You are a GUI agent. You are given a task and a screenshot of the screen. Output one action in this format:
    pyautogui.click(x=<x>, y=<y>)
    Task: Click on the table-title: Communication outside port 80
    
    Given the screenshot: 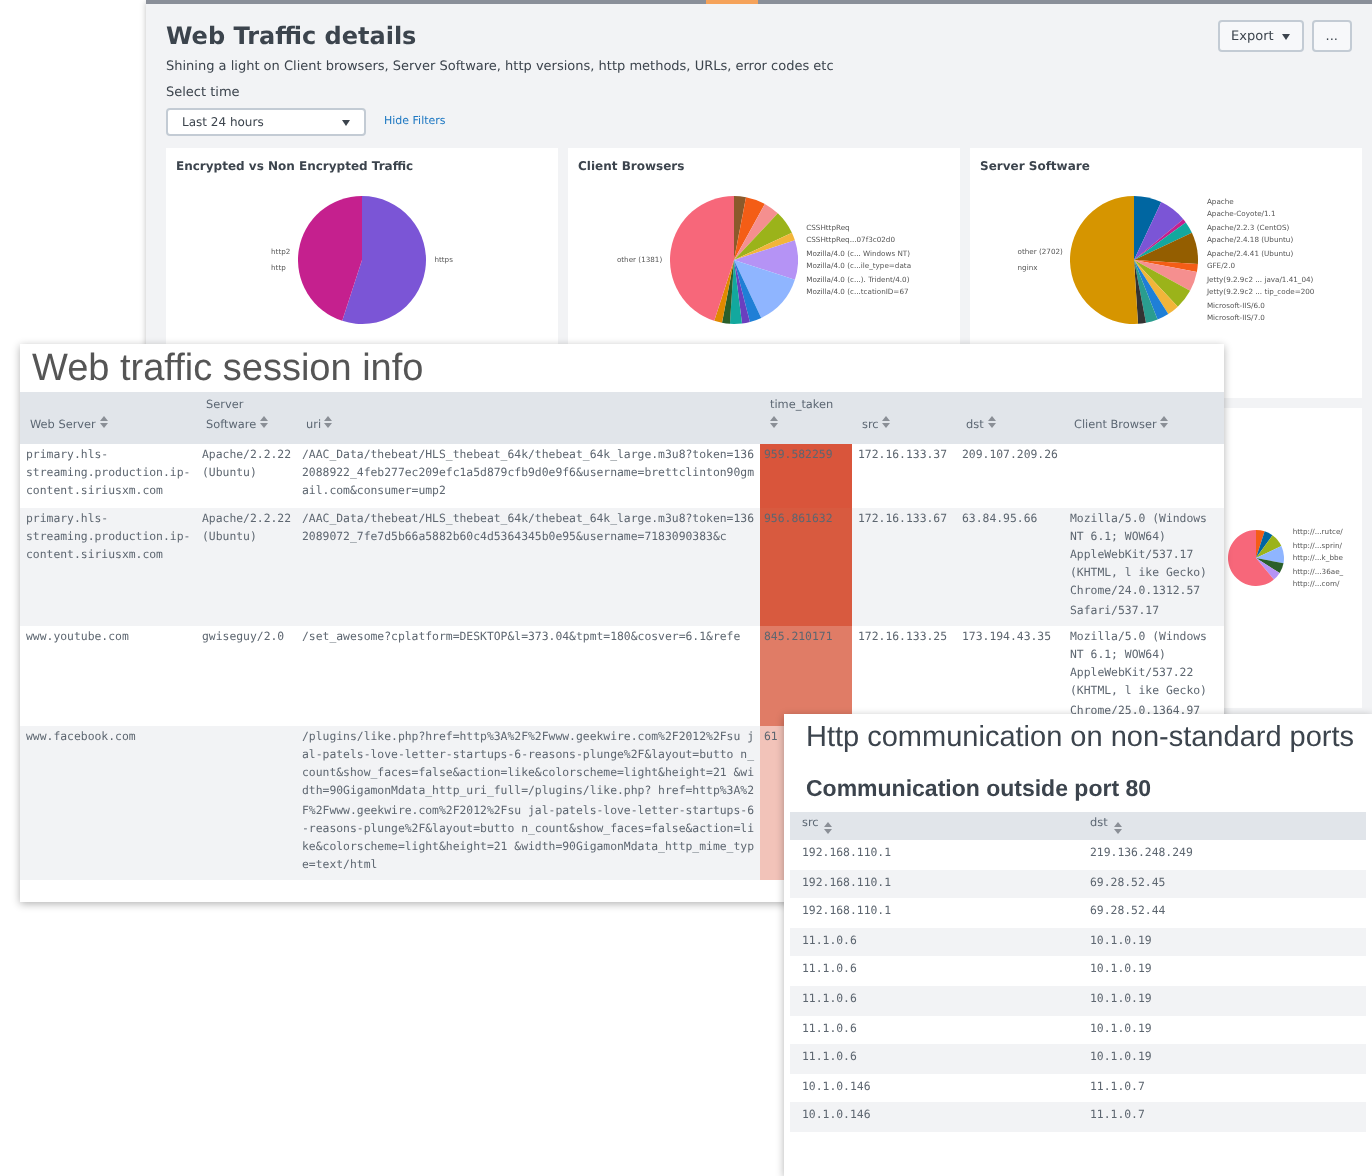 What is the action you would take?
    pyautogui.click(x=979, y=791)
    